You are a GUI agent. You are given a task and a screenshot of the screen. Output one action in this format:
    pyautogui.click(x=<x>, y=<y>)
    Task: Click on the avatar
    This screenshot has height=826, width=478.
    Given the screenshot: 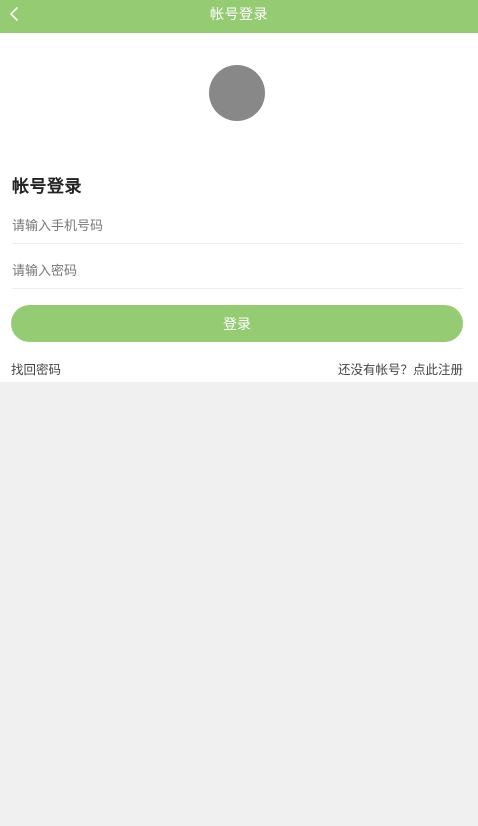 What is the action you would take?
    pyautogui.click(x=237, y=93)
    